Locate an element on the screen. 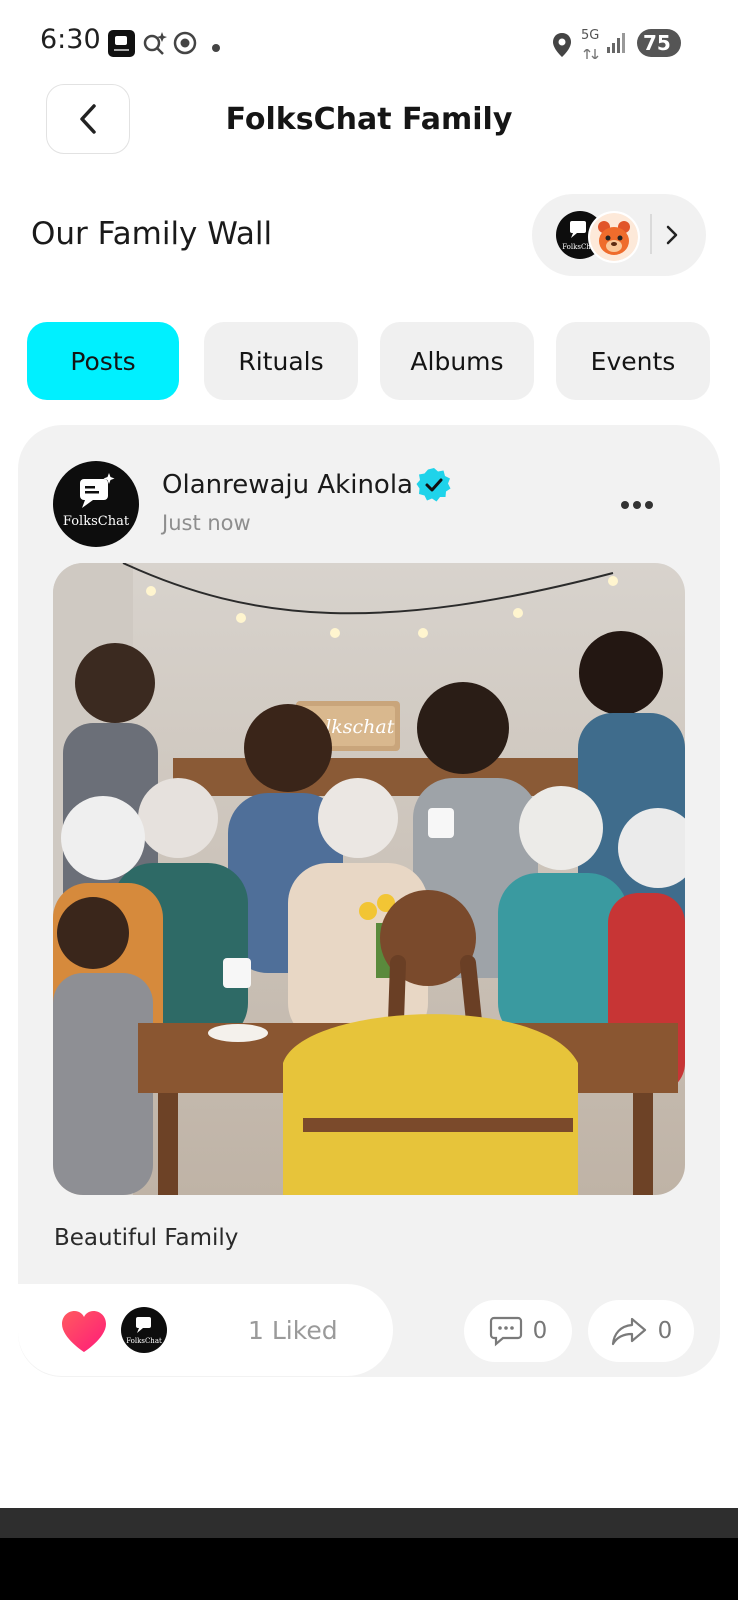 The image size is (738, 1600). comment-icon is located at coordinates (505, 1331).